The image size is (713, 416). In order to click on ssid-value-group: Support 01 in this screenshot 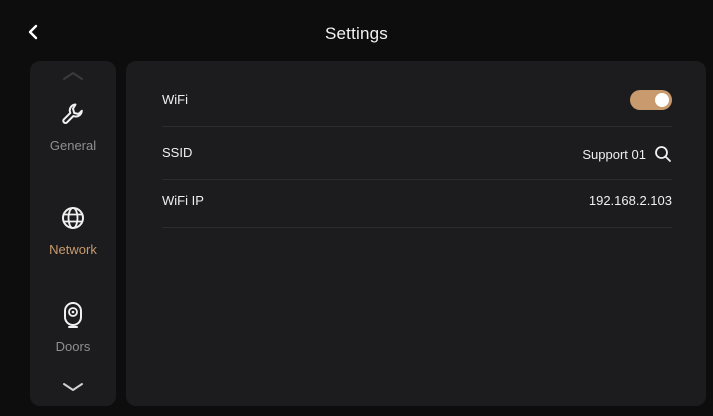, I will do `click(627, 154)`.